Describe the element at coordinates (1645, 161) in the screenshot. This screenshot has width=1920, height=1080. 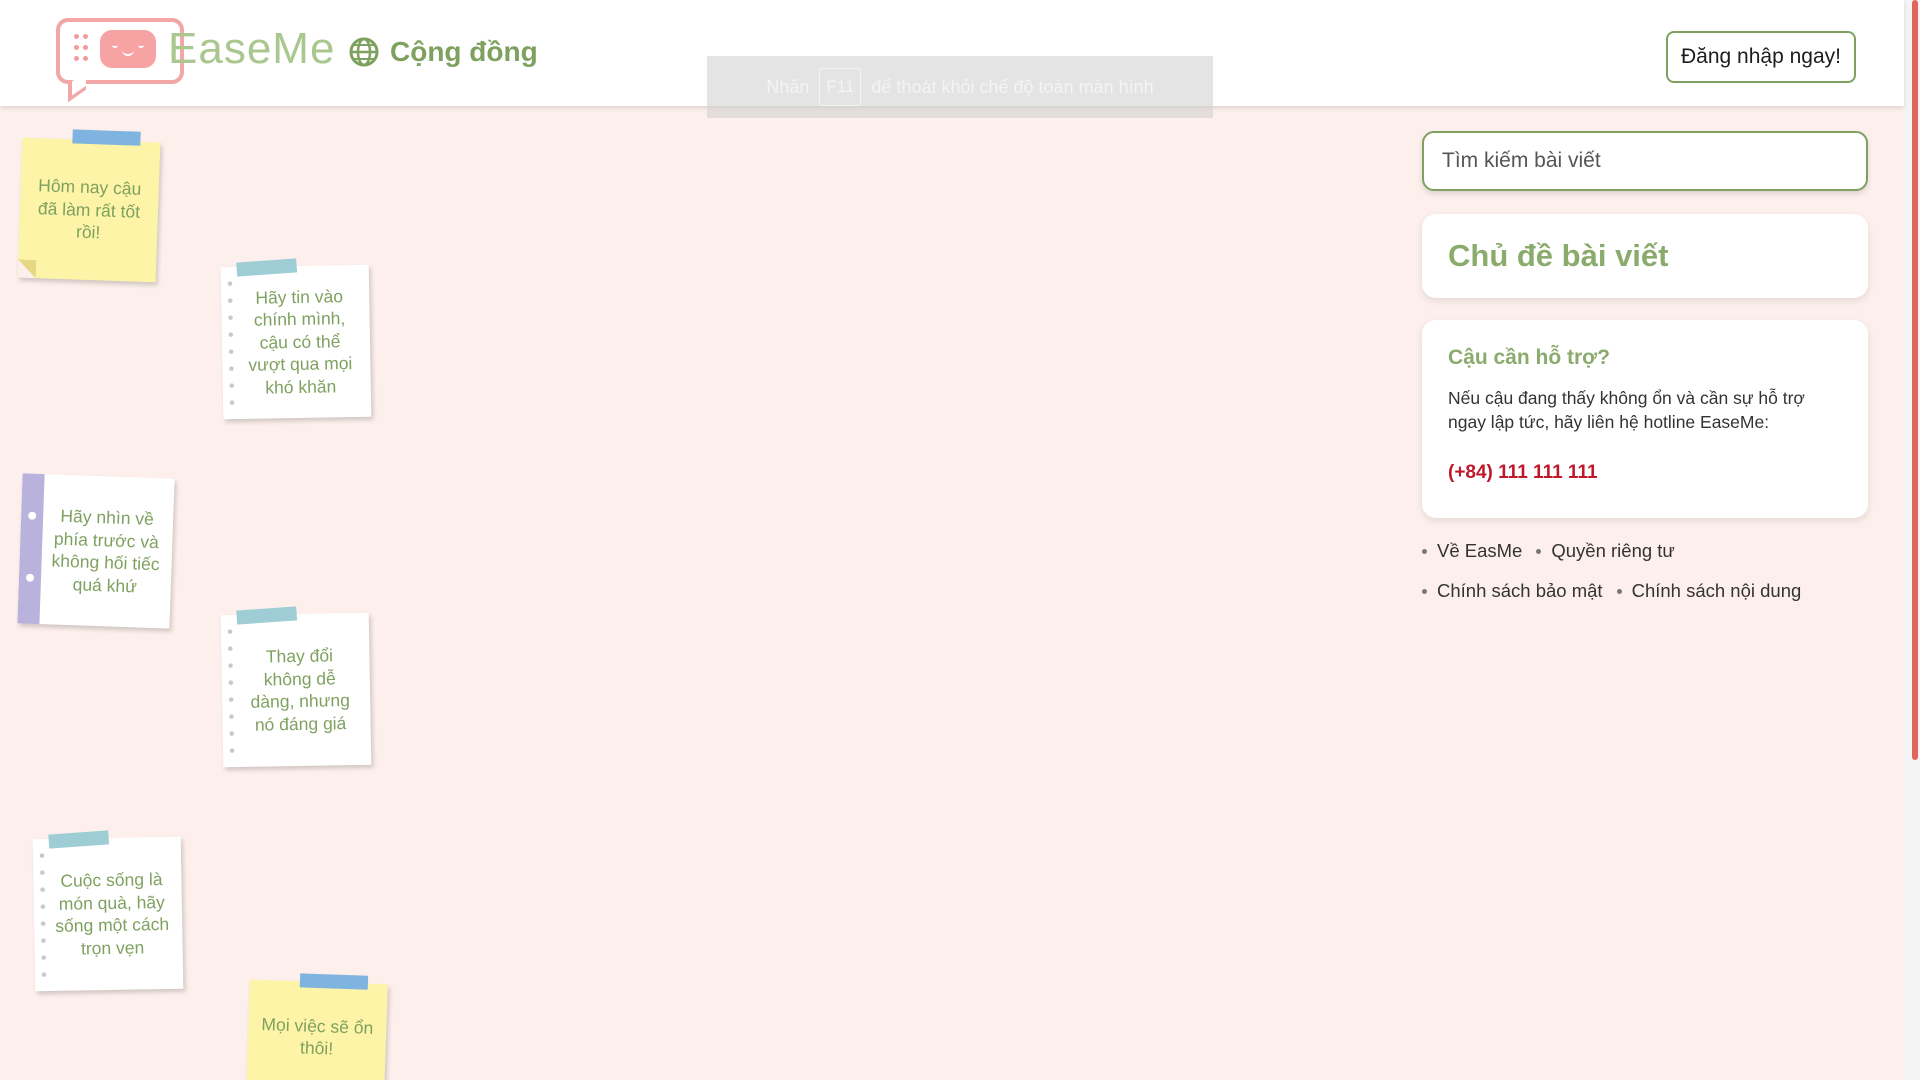
I see `search-input` at that location.